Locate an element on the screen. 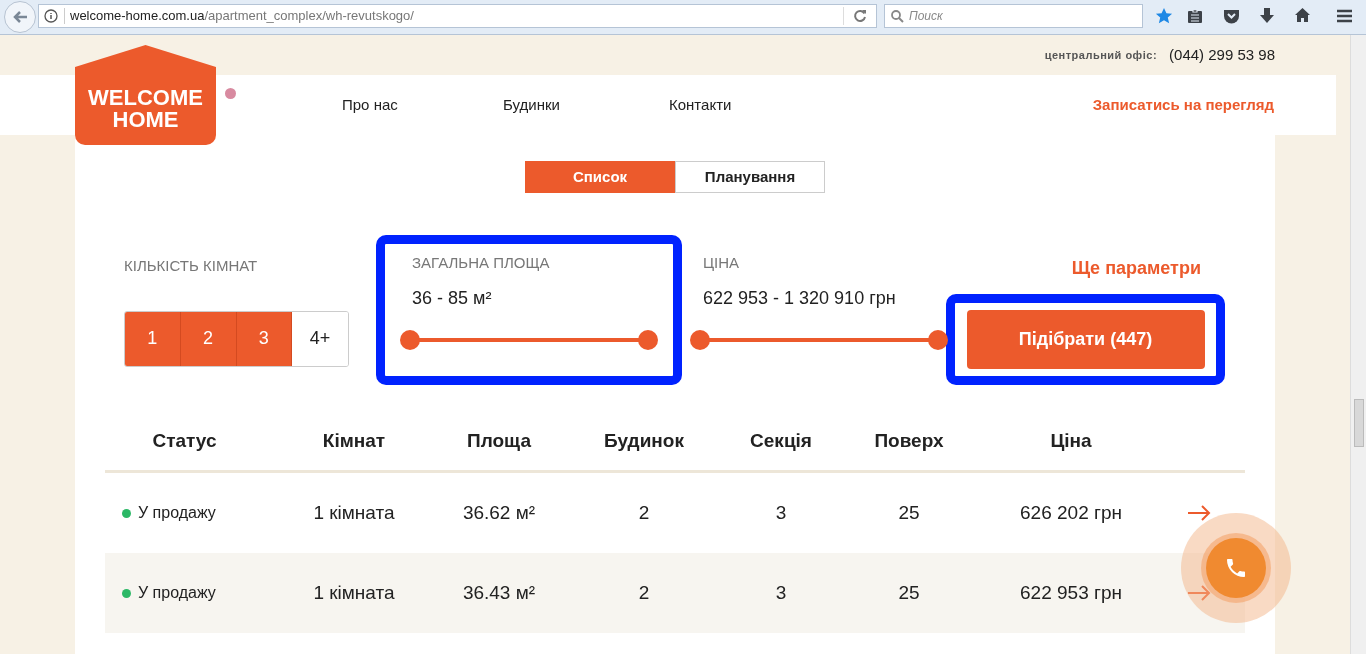 Image resolution: width=1366 pixels, height=654 pixels. search-icon is located at coordinates (897, 16).